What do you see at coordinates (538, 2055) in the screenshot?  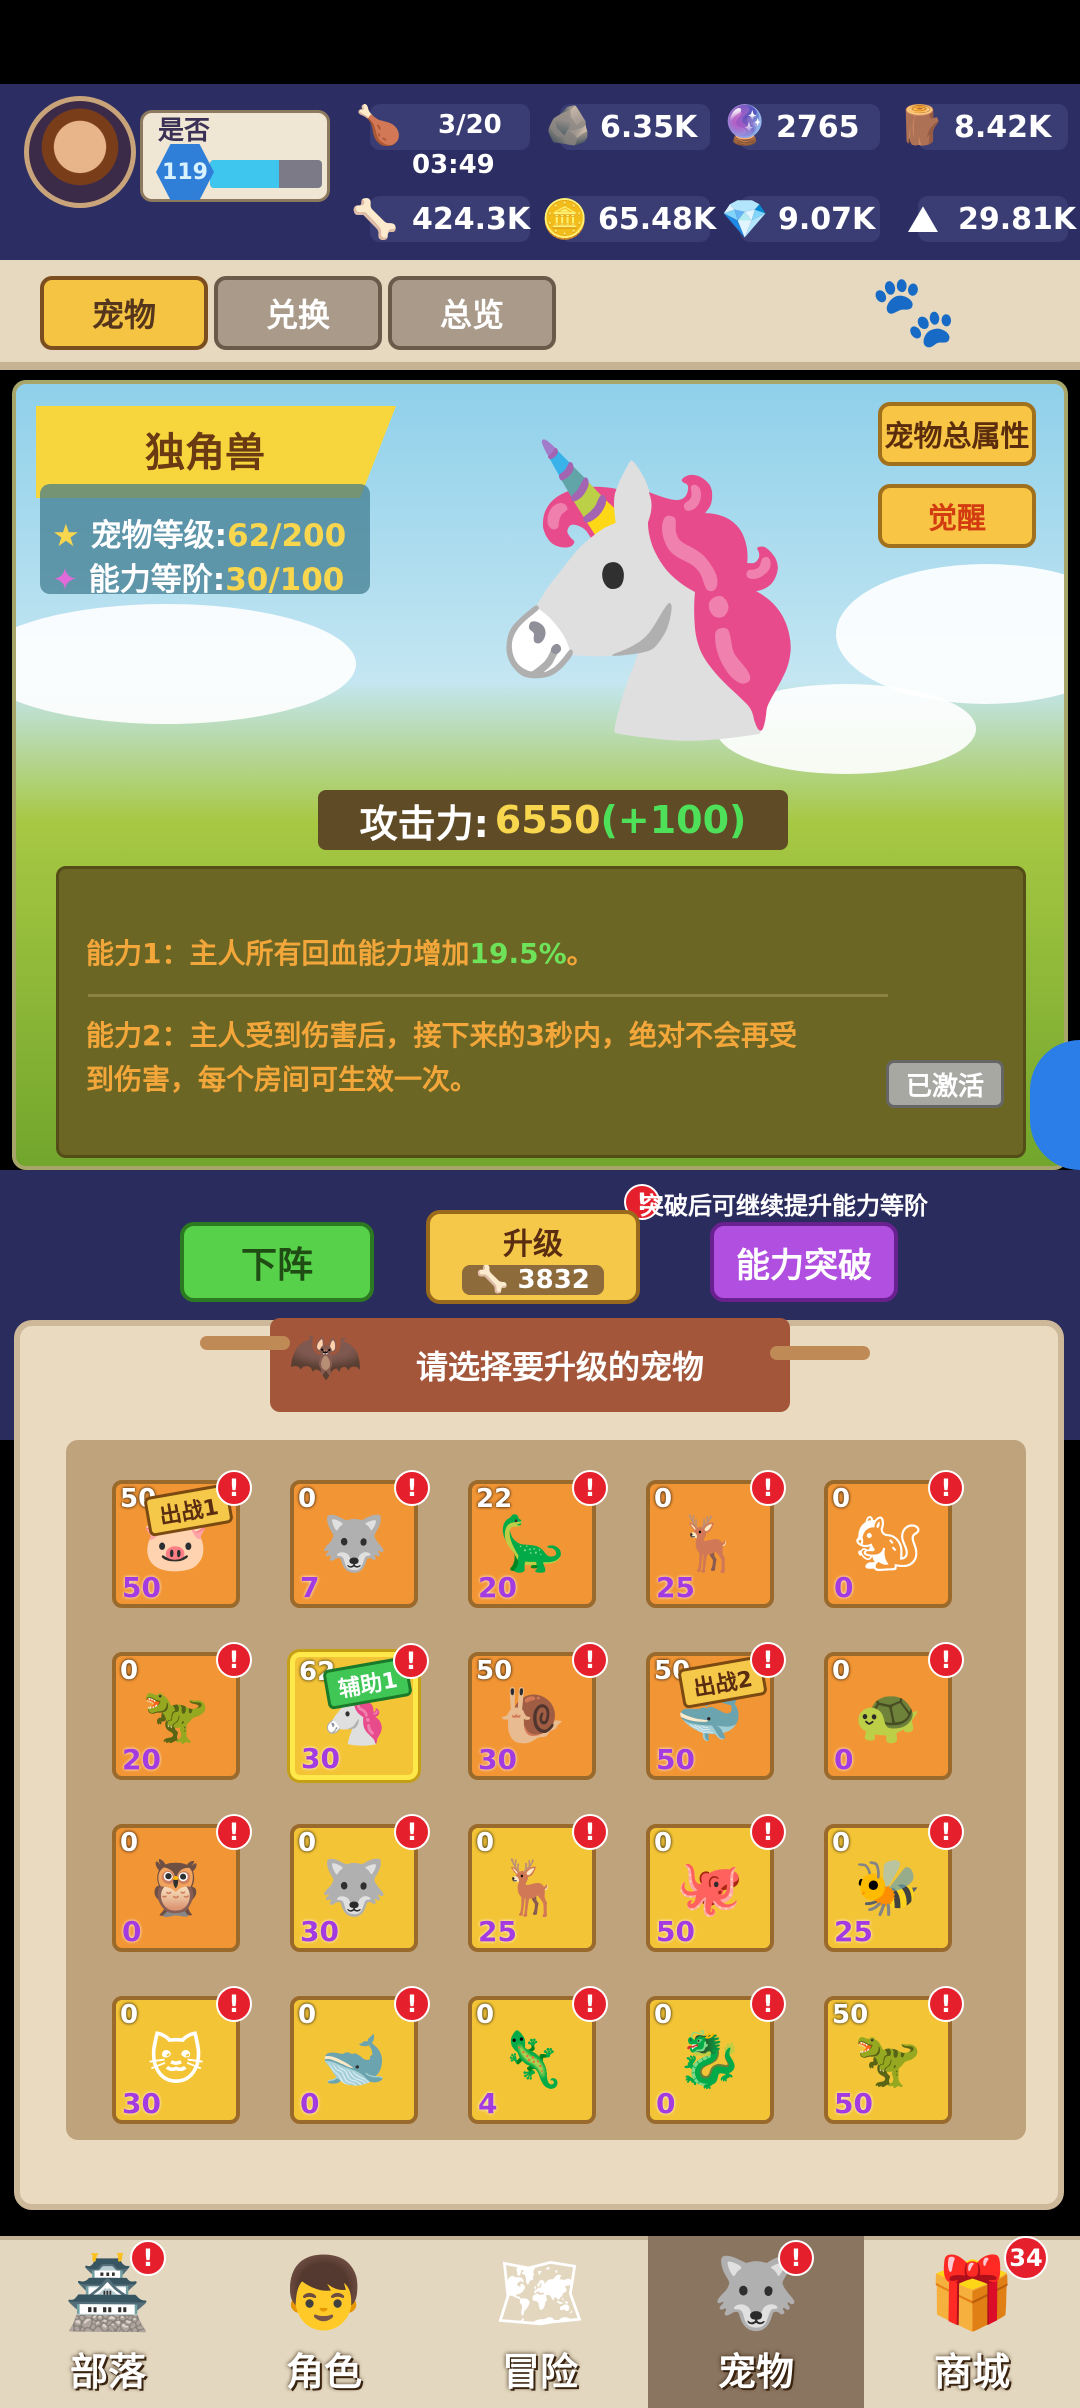 I see `pet-card: 🦎 0 4!` at bounding box center [538, 2055].